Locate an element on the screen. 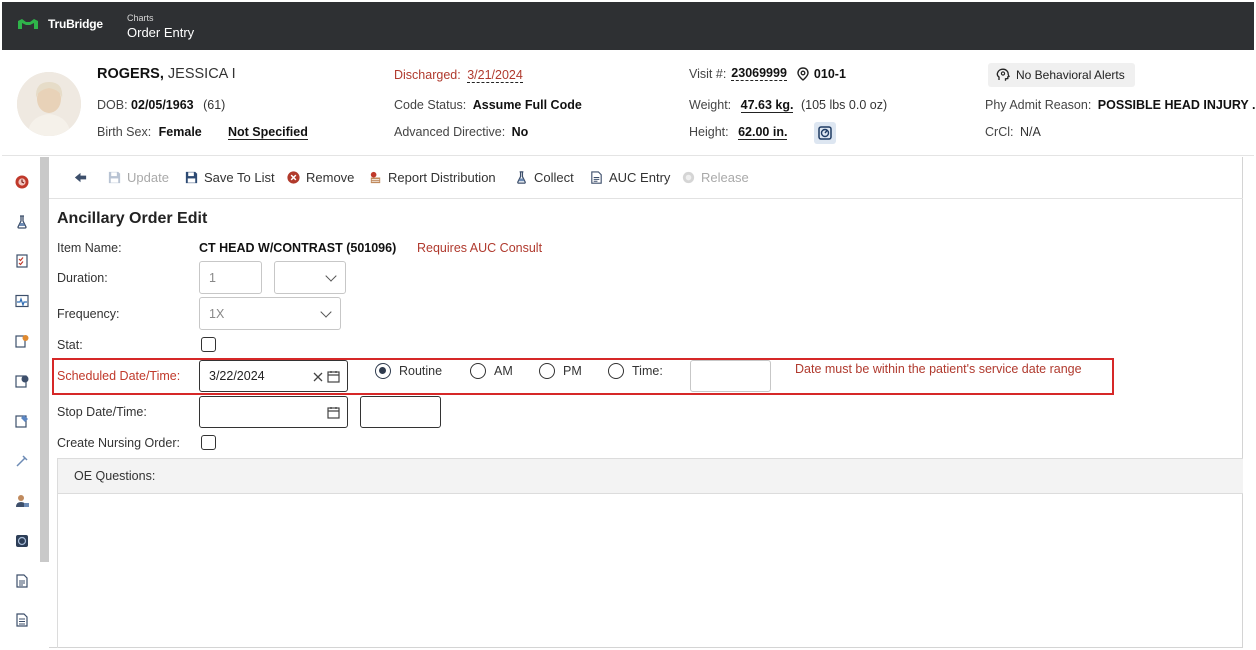 The image size is (1256, 650). update-label: Update is located at coordinates (148, 177).